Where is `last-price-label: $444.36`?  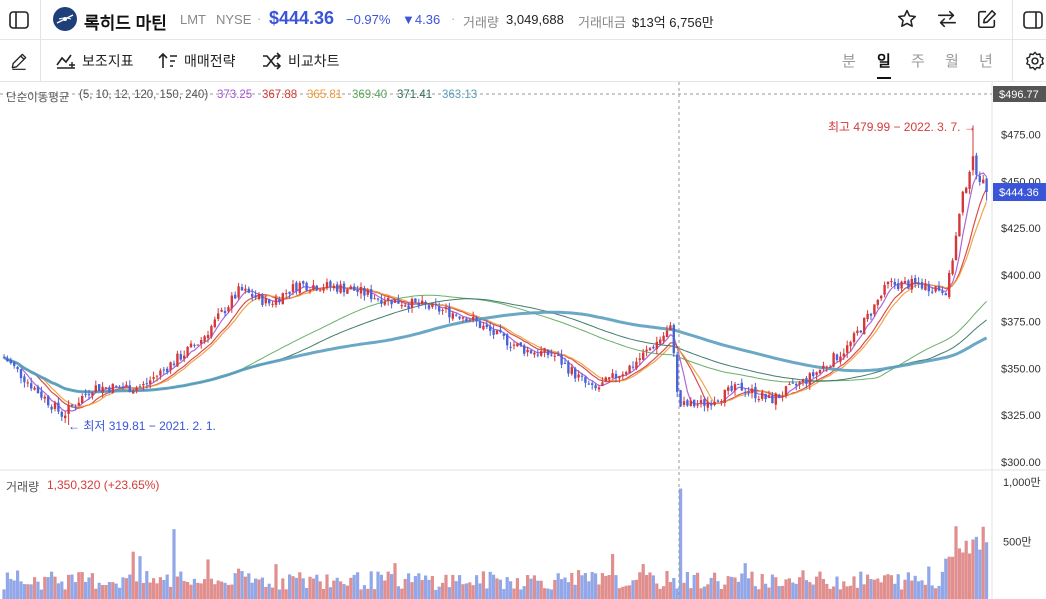 last-price-label: $444.36 is located at coordinates (1019, 193).